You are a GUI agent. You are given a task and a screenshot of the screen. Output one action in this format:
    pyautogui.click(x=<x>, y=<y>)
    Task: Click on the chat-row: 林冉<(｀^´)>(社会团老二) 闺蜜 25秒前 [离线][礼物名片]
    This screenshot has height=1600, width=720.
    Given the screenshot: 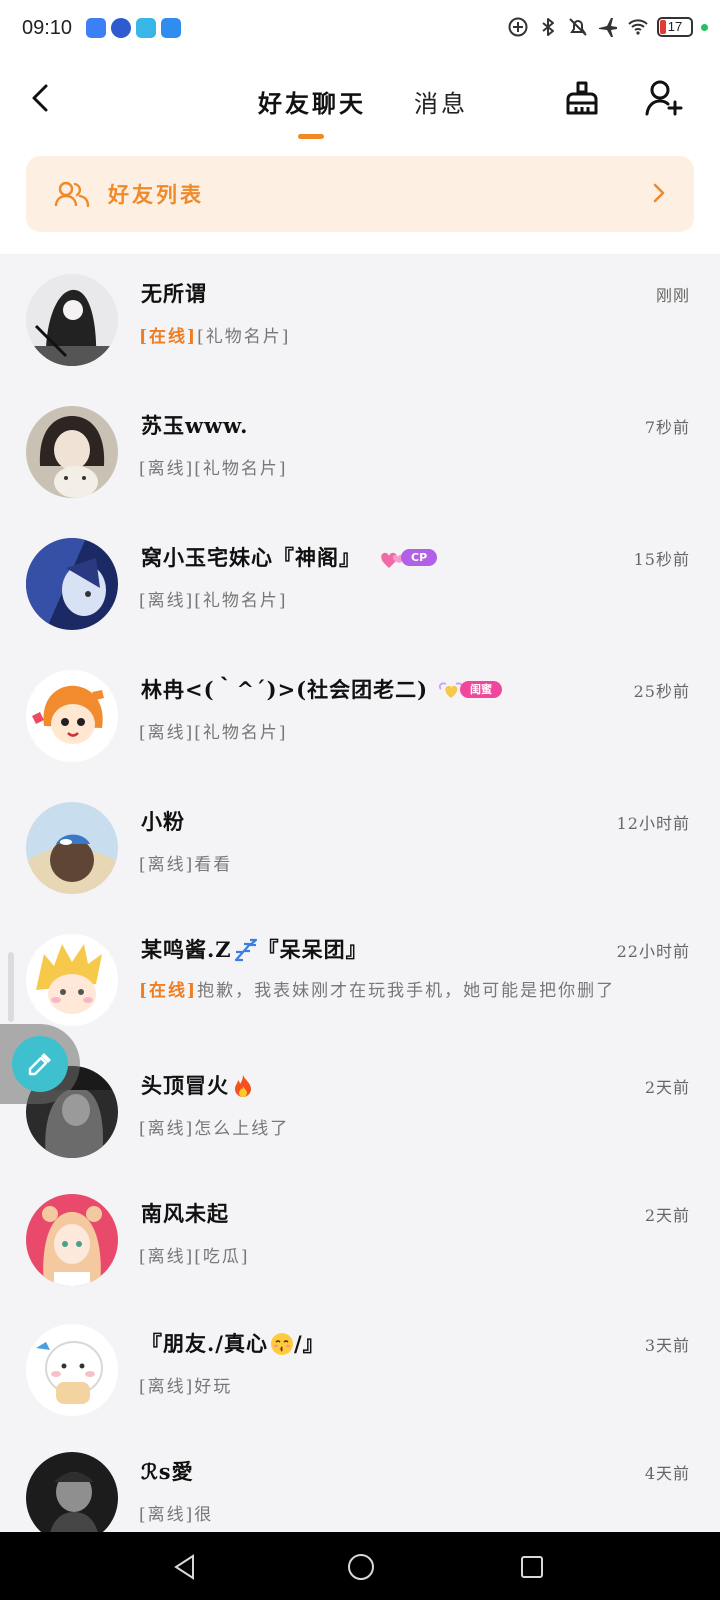 What is the action you would take?
    pyautogui.click(x=360, y=716)
    